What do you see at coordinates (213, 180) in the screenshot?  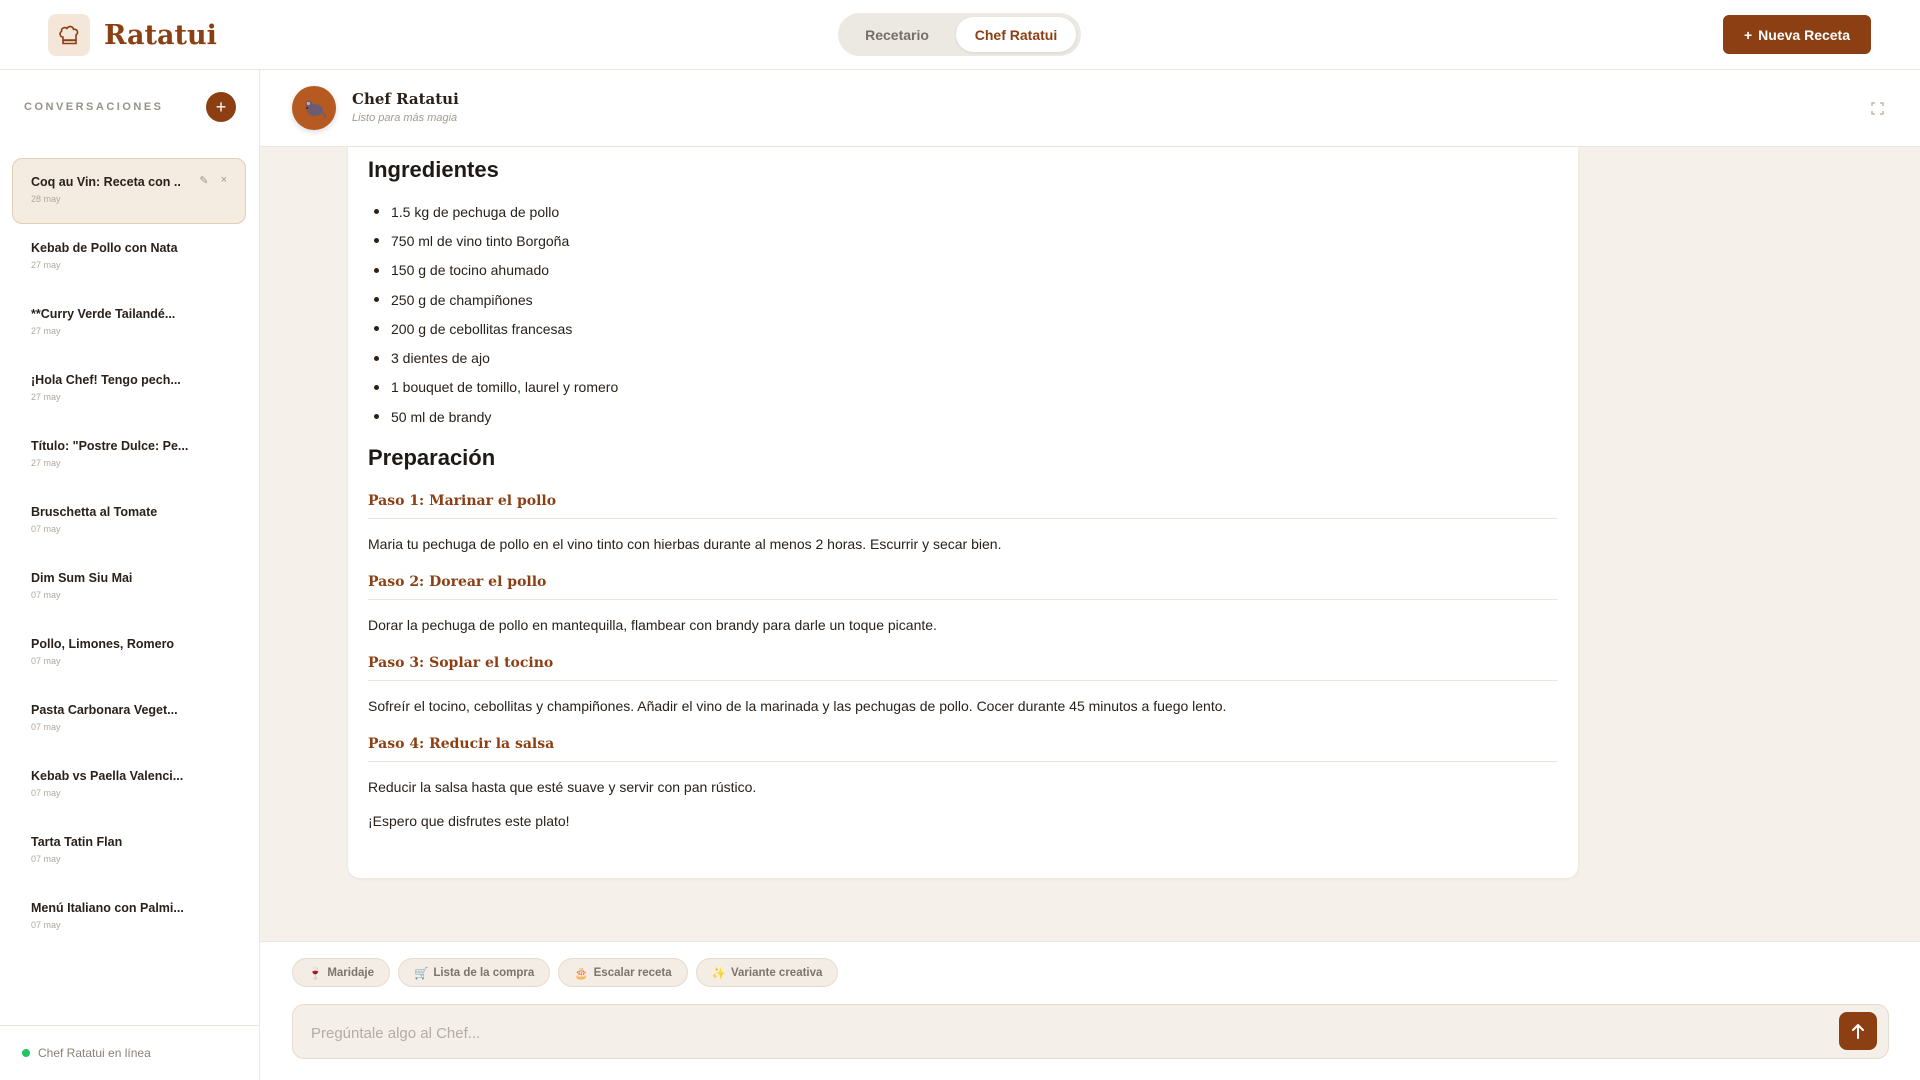 I see `conversation-actions: ✎ ×` at bounding box center [213, 180].